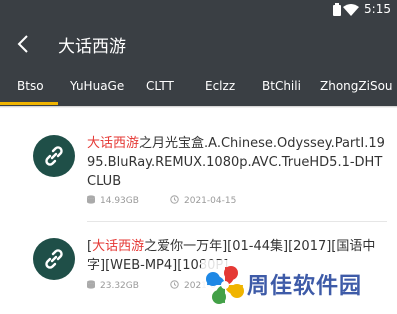 The height and width of the screenshot is (314, 397). Describe the element at coordinates (281, 86) in the screenshot. I see `tab-btchili: BtChili` at that location.